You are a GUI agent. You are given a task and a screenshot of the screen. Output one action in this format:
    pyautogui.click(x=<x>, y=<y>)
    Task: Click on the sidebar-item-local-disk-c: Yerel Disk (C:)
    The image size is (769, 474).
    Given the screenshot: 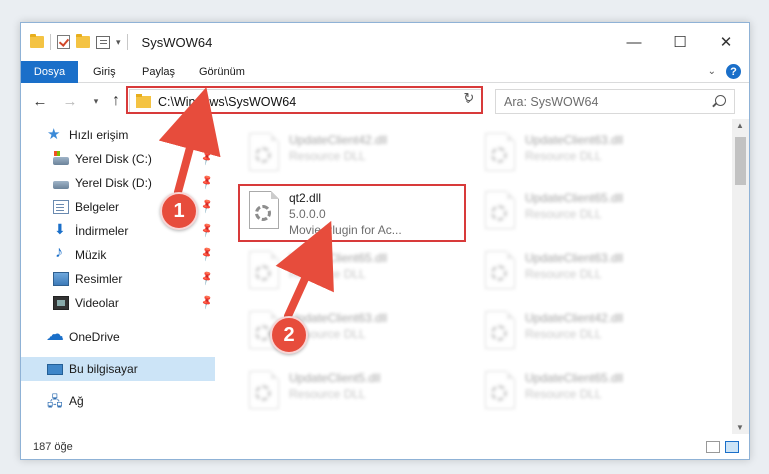 What is the action you would take?
    pyautogui.click(x=102, y=159)
    